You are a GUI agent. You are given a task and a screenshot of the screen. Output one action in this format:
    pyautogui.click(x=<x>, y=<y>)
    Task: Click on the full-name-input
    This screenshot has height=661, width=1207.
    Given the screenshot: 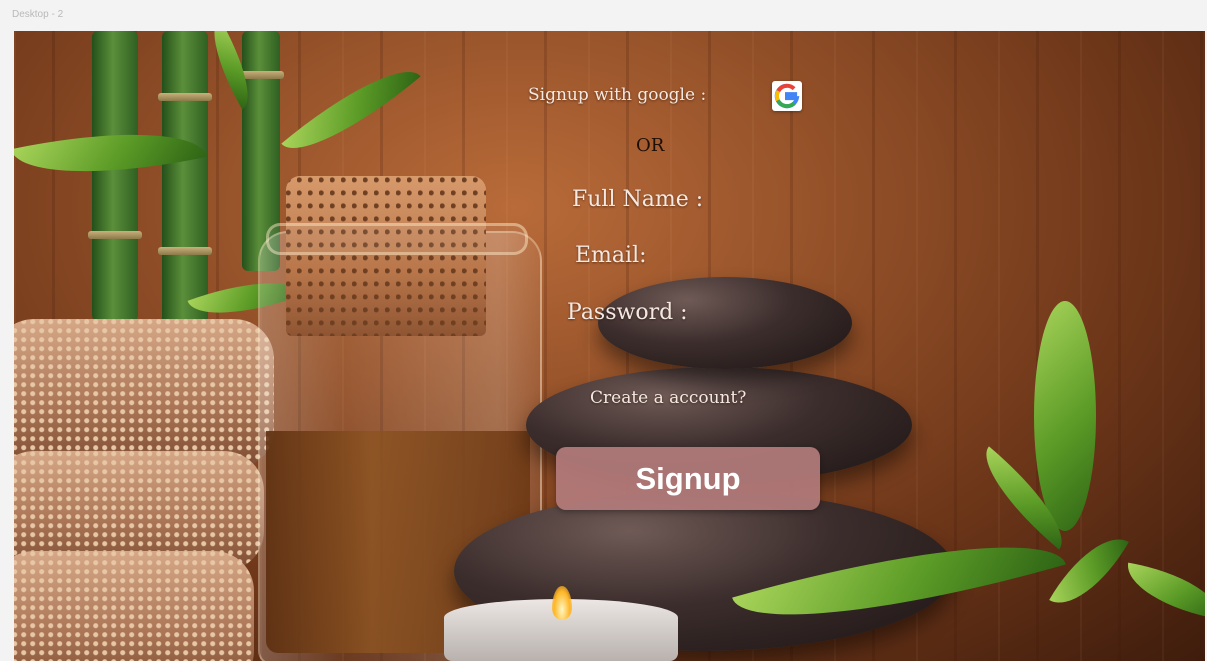 What is the action you would take?
    pyautogui.click(x=851, y=202)
    